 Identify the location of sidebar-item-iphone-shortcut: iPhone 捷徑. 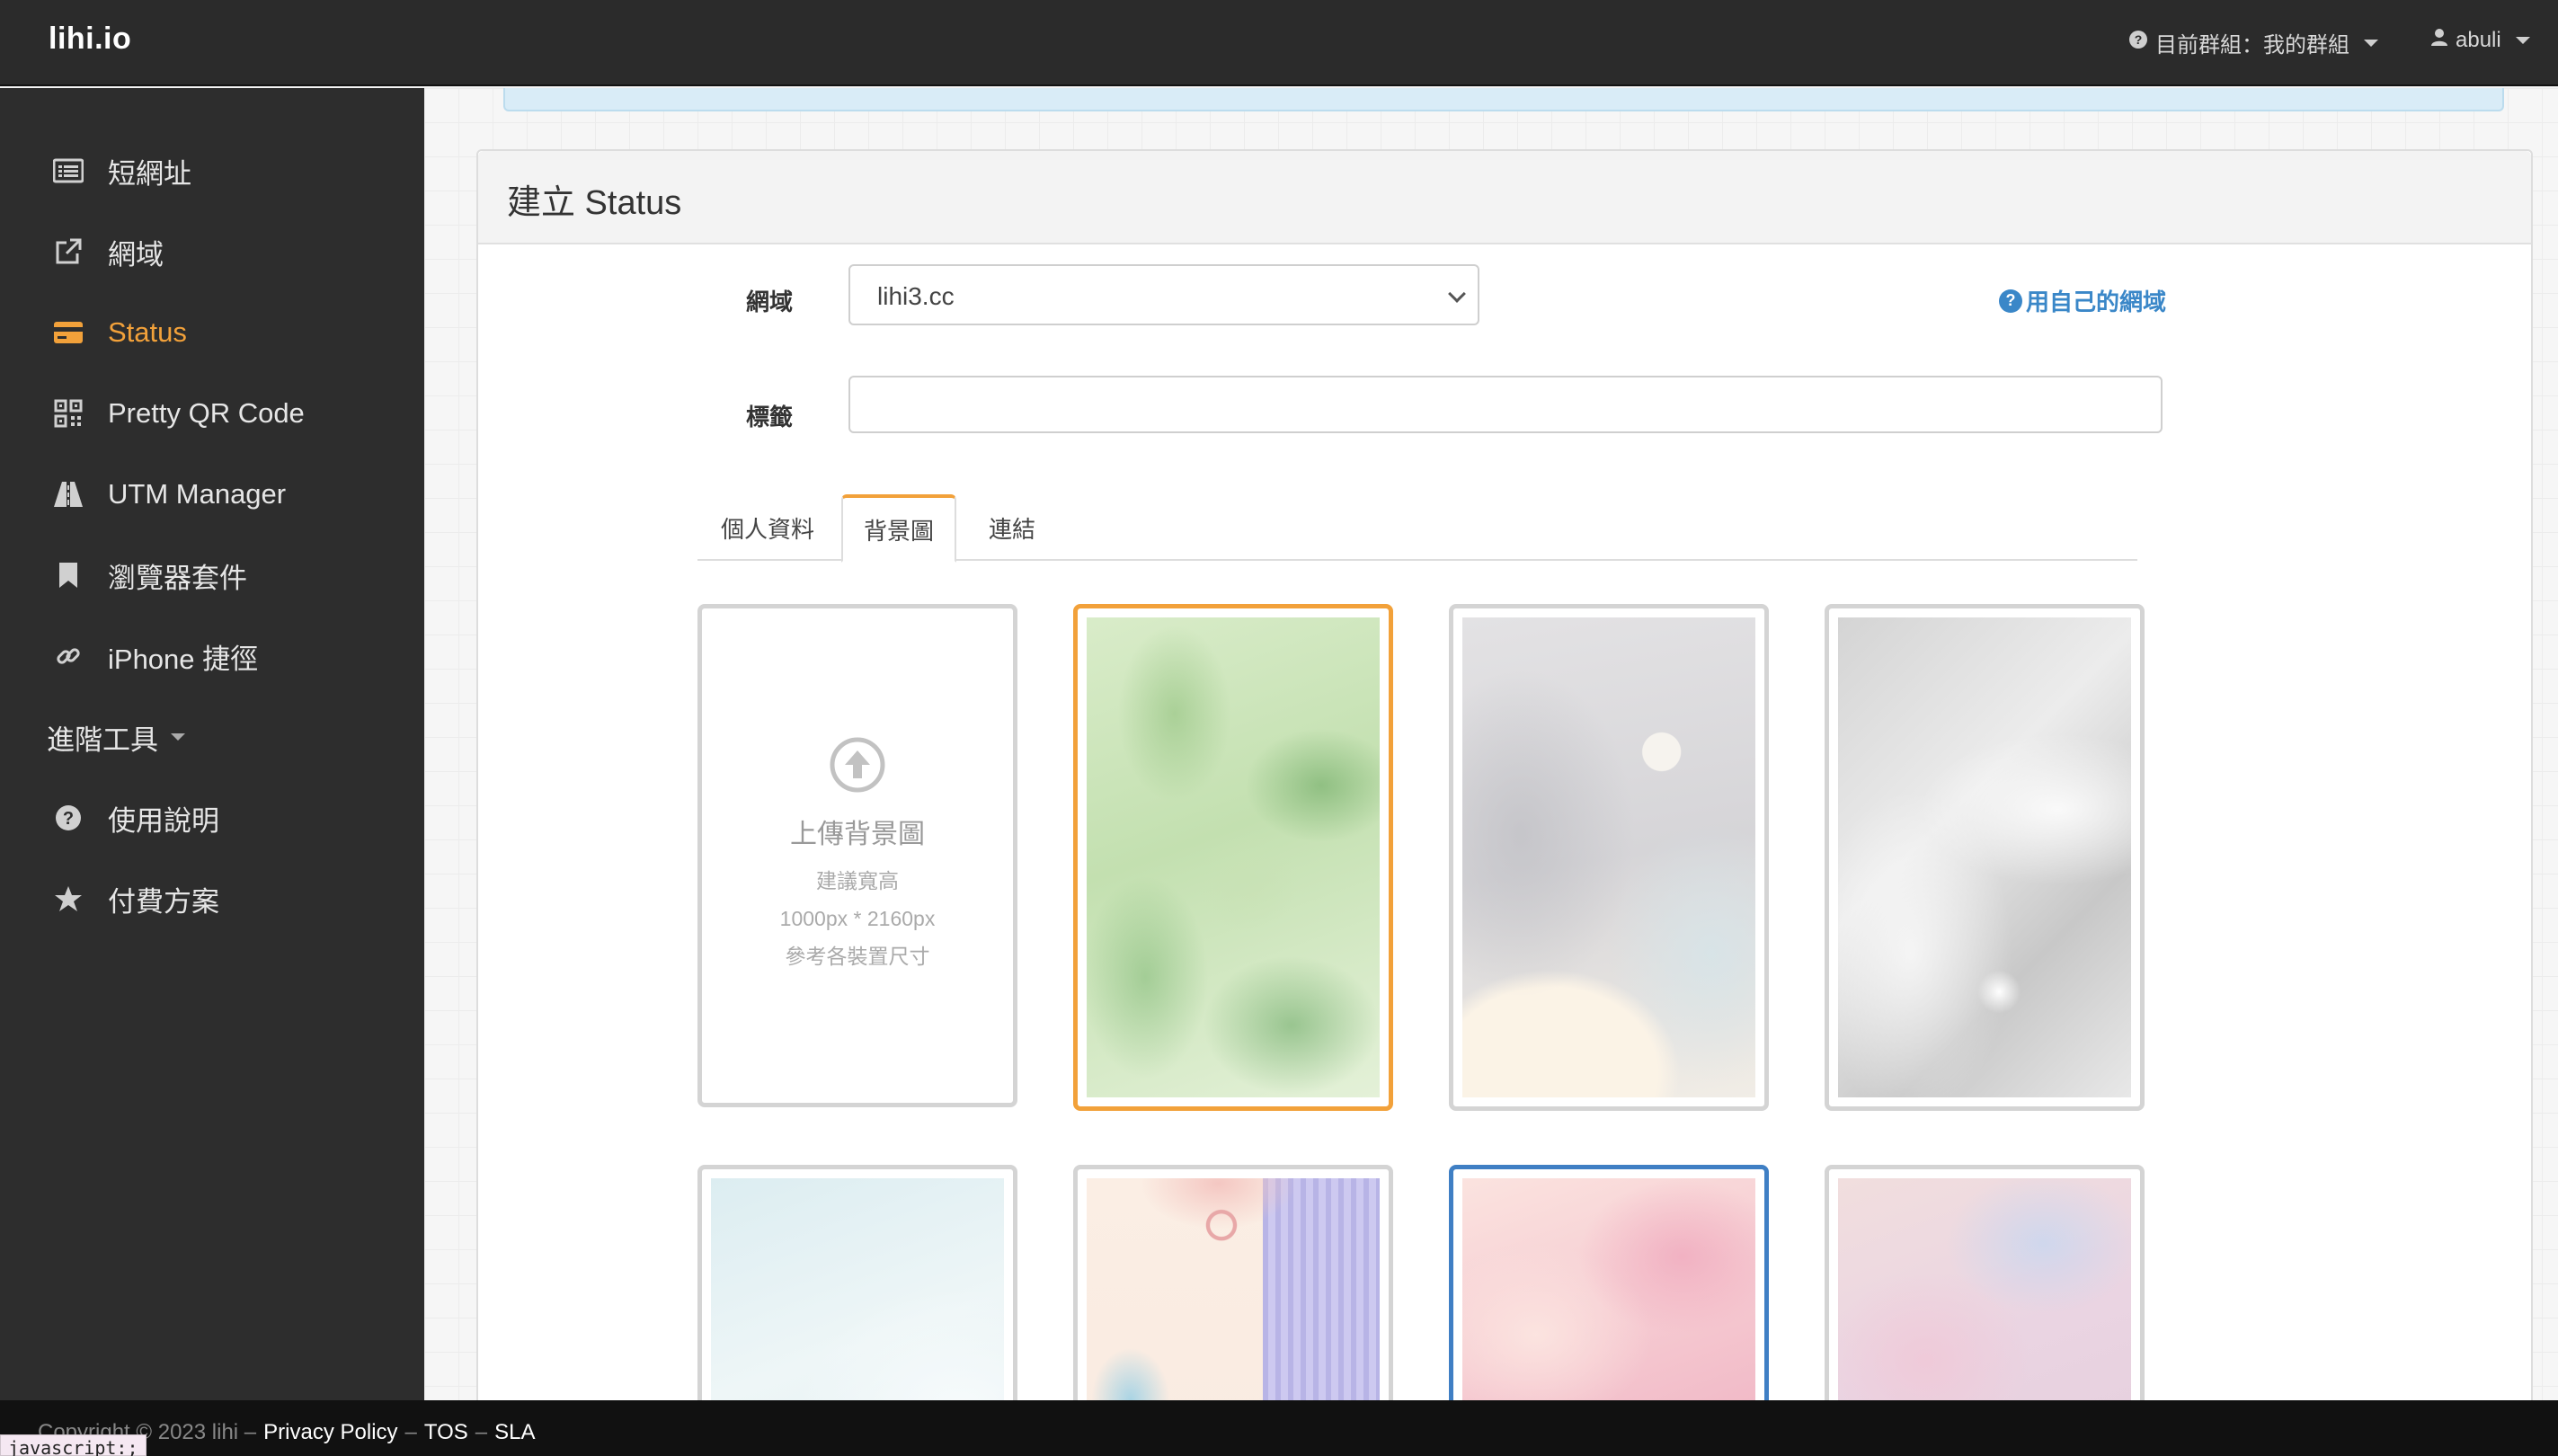
(153, 656).